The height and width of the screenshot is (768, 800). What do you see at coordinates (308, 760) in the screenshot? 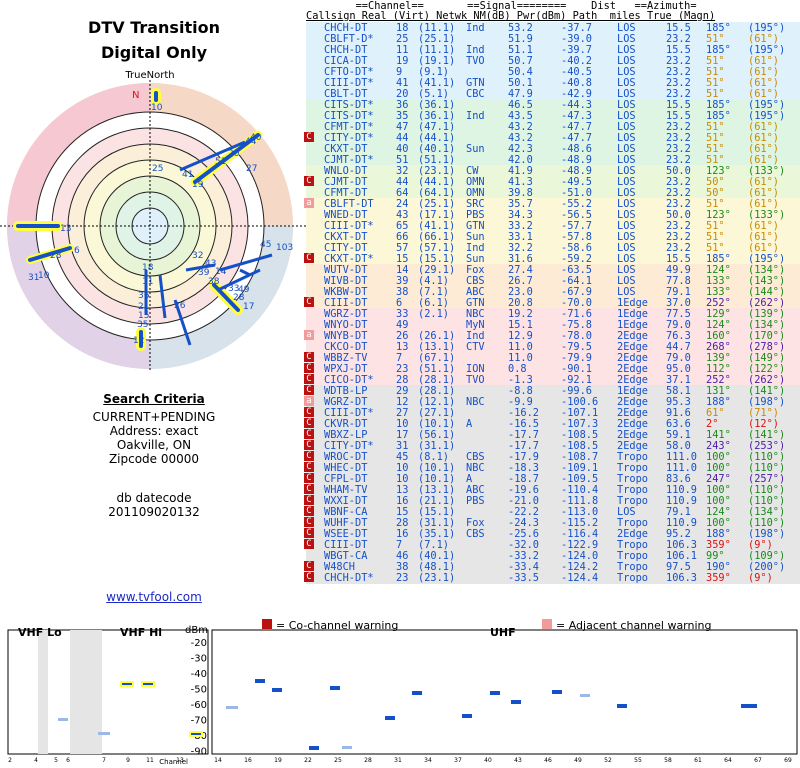
I see `x-tick: 22` at bounding box center [308, 760].